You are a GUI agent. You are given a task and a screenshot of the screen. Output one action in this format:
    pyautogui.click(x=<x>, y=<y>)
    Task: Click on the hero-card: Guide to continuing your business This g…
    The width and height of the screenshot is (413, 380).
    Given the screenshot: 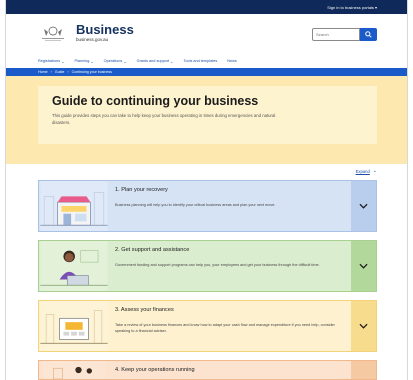 What is the action you would take?
    pyautogui.click(x=207, y=115)
    